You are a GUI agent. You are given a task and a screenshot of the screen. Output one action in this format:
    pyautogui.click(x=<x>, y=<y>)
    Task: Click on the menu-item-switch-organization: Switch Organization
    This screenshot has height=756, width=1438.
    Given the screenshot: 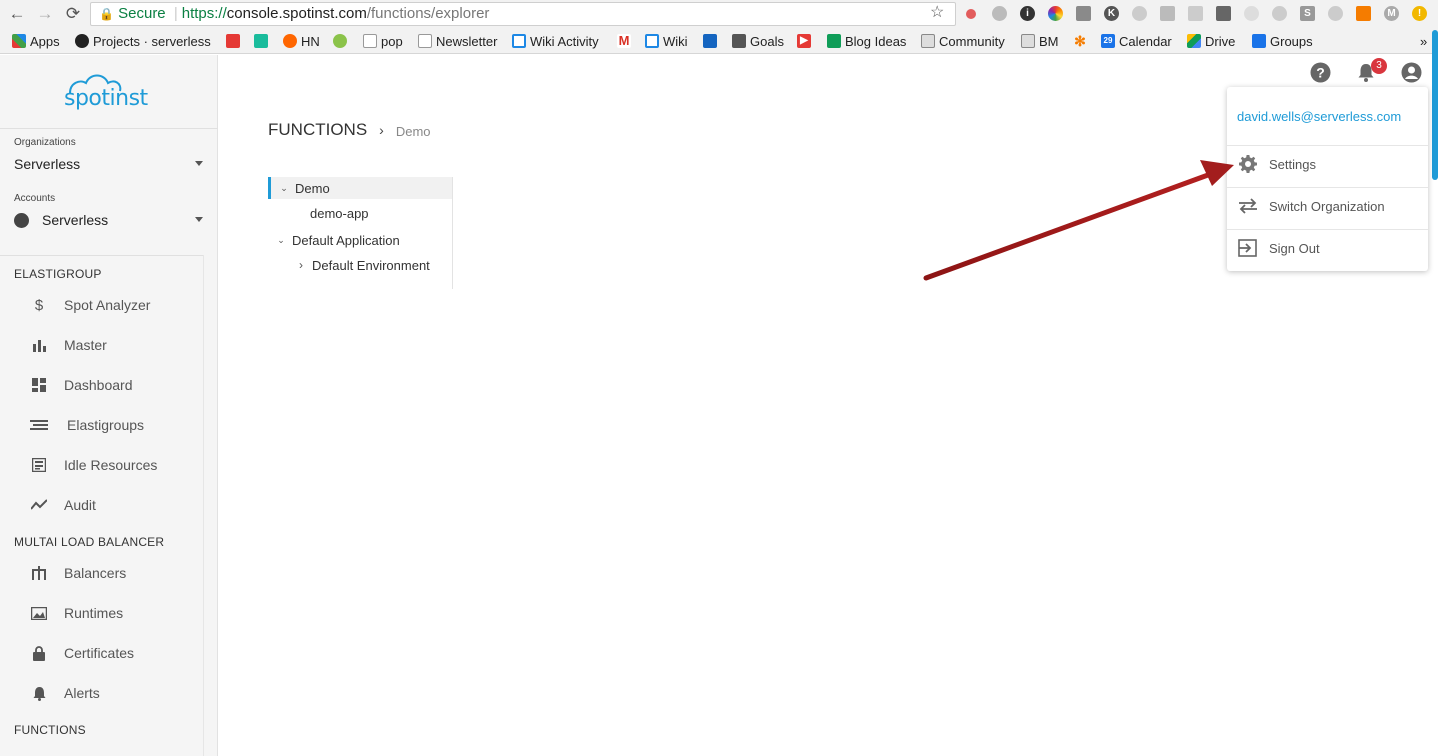 What is the action you would take?
    pyautogui.click(x=1329, y=206)
    